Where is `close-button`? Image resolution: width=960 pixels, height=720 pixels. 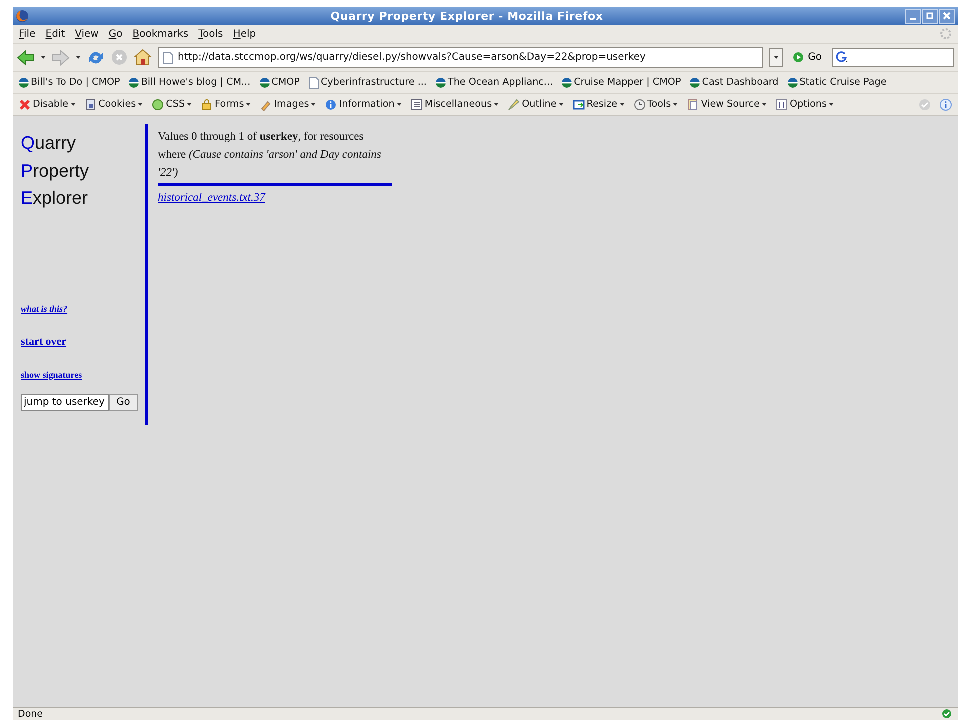 close-button is located at coordinates (947, 16).